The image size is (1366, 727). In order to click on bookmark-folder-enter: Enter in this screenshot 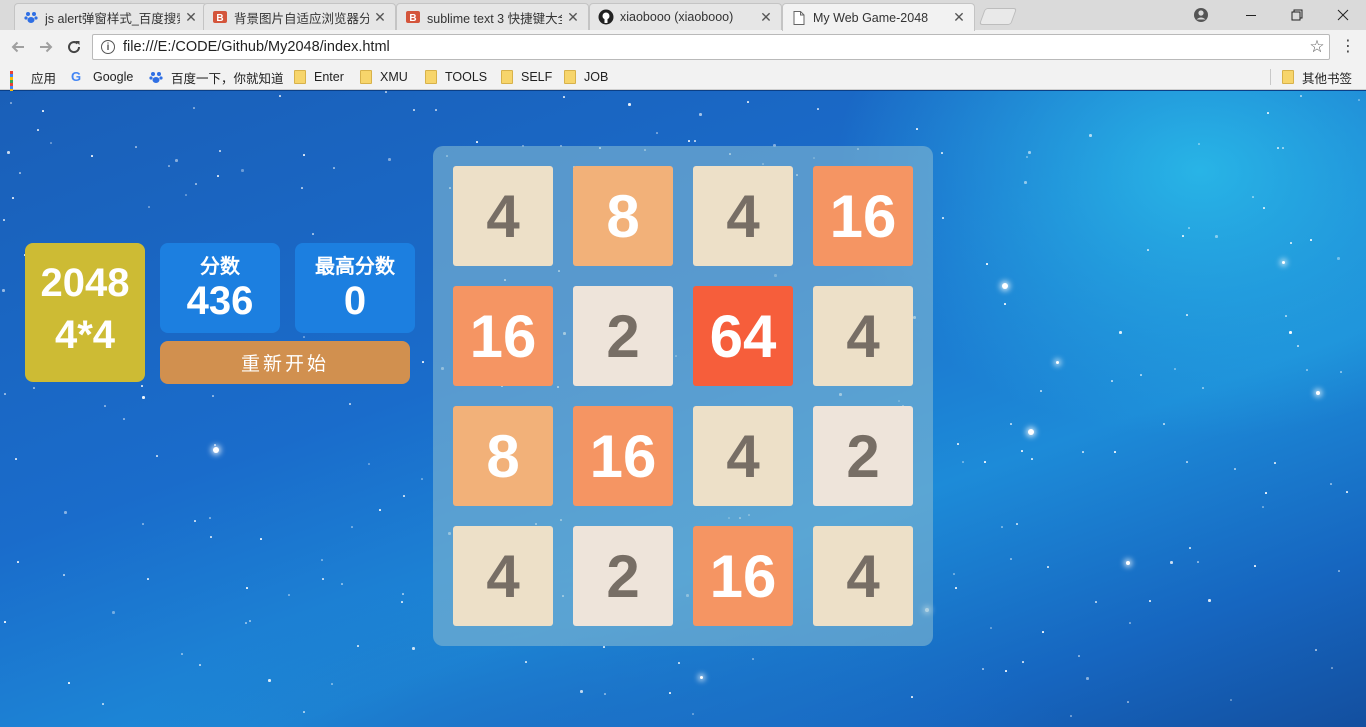, I will do `click(319, 77)`.